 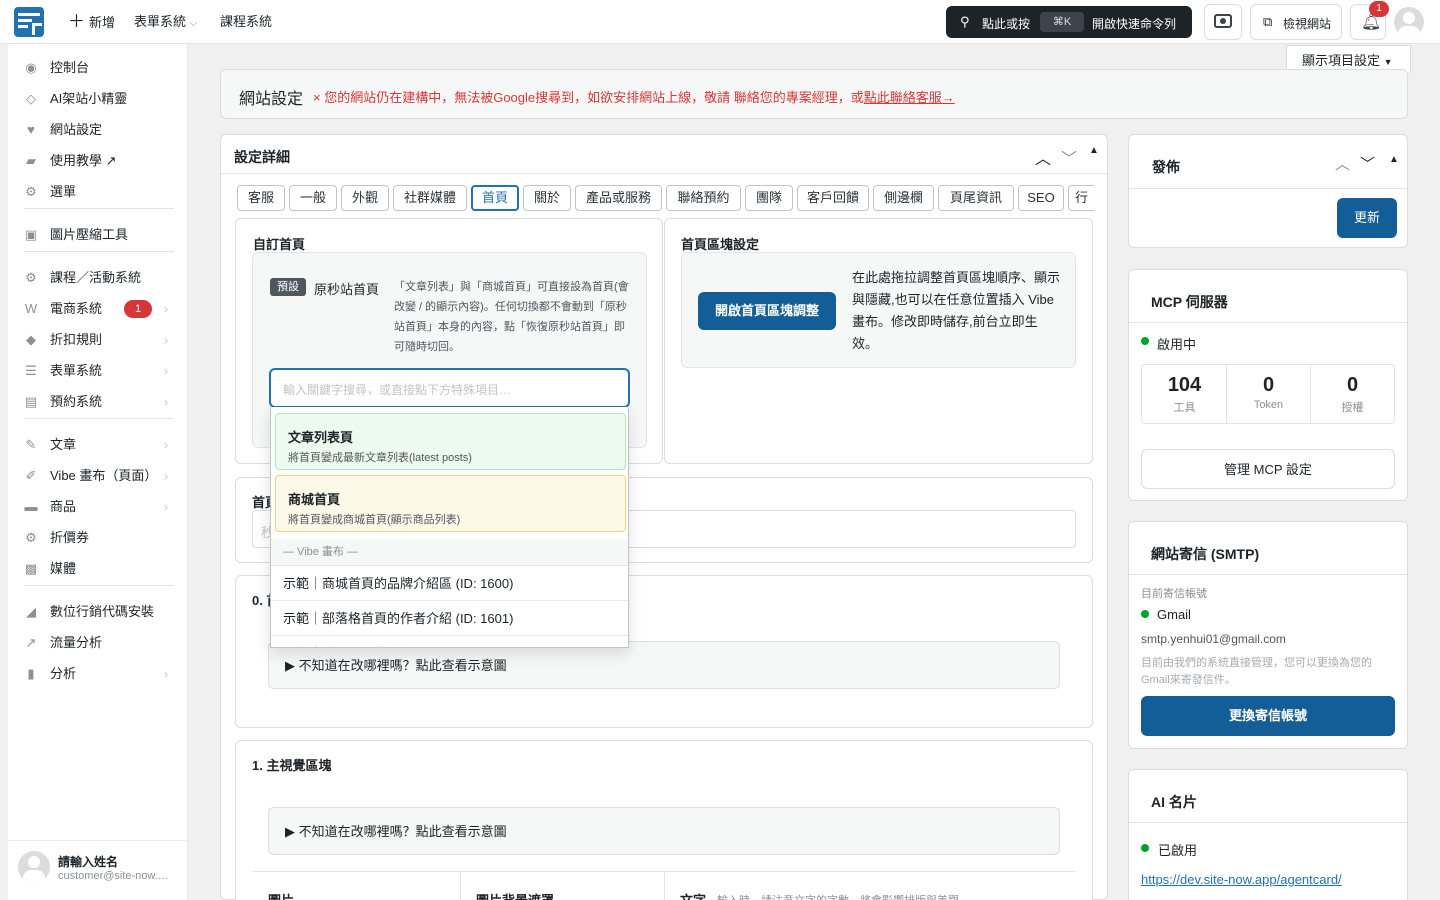 I want to click on sidebar-item: ▮ 分析 ›, so click(x=98, y=674).